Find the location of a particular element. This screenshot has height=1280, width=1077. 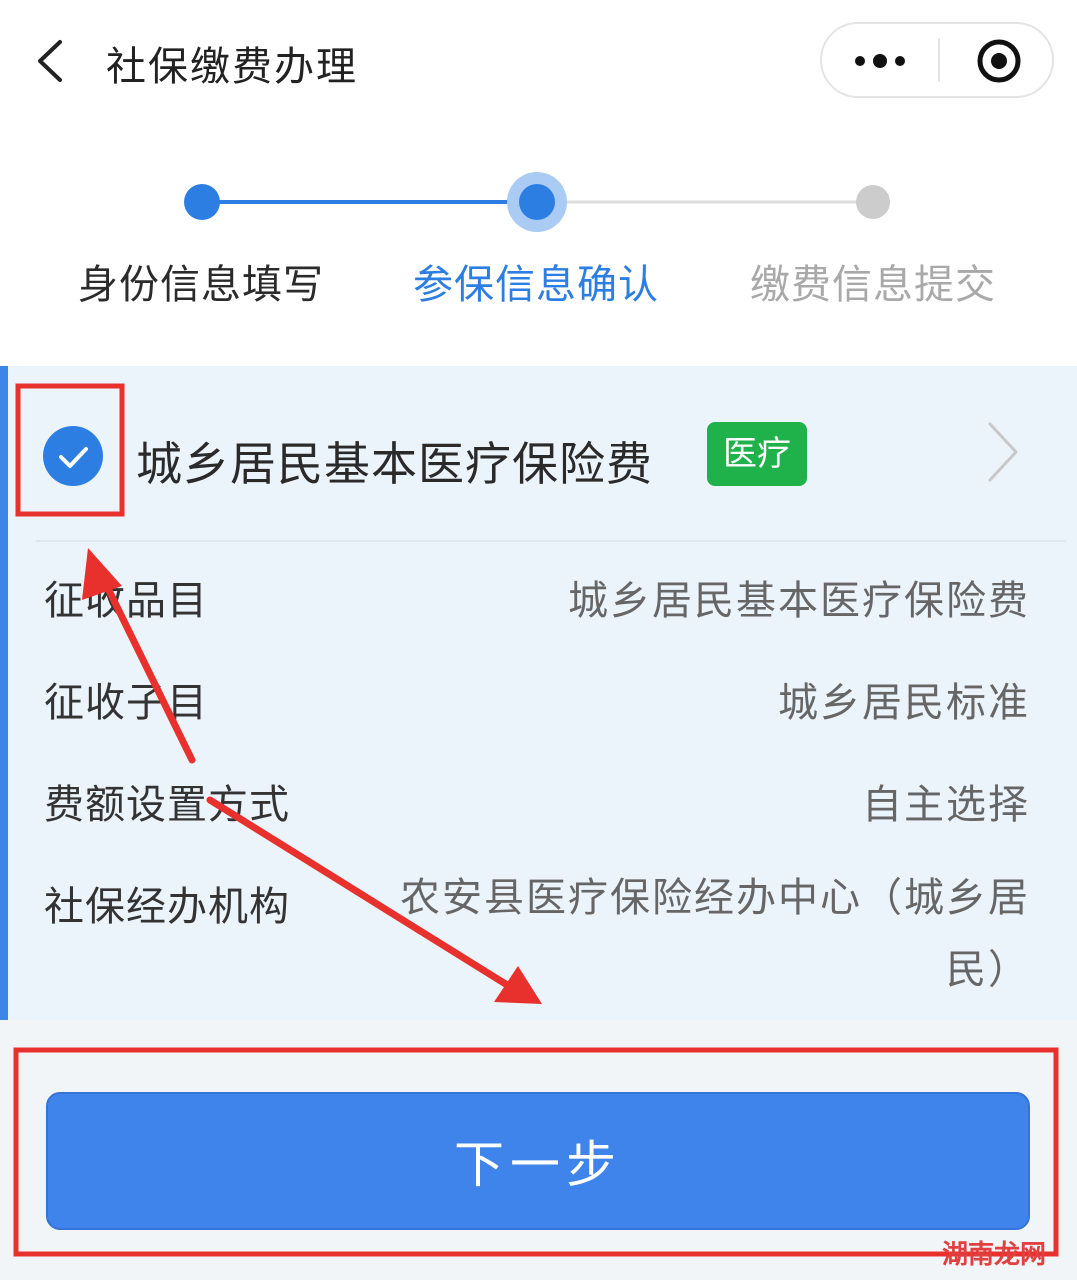

card-accent-bar is located at coordinates (4, 693).